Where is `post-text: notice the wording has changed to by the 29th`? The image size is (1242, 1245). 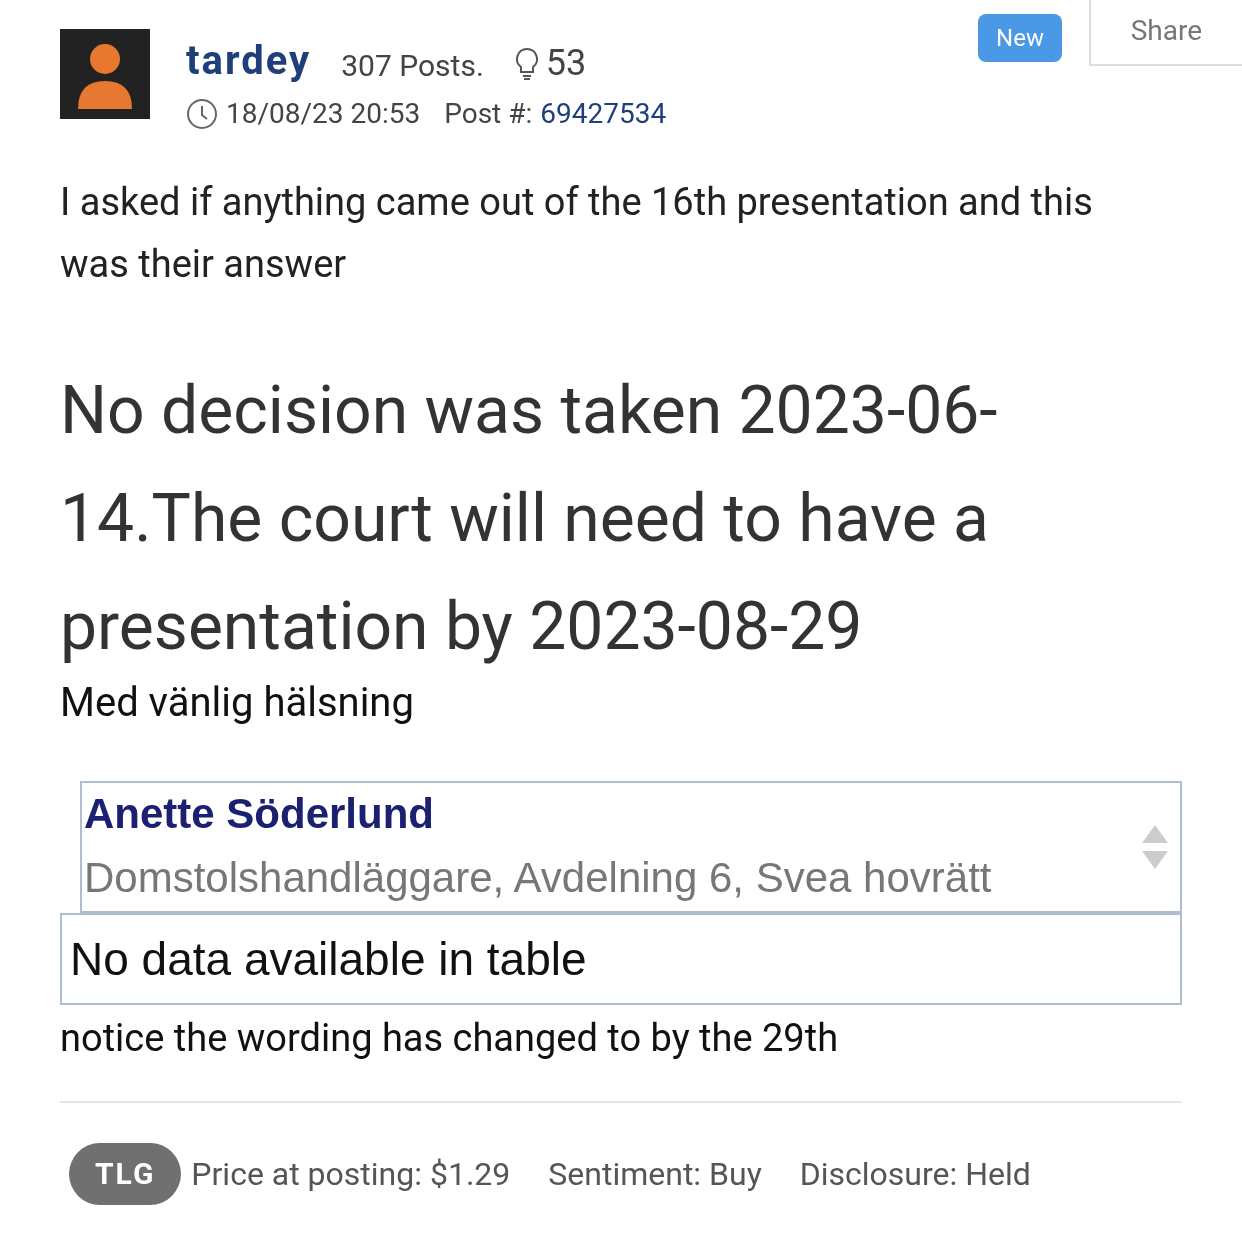 post-text: notice the wording has changed to by the 29th is located at coordinates (450, 1038).